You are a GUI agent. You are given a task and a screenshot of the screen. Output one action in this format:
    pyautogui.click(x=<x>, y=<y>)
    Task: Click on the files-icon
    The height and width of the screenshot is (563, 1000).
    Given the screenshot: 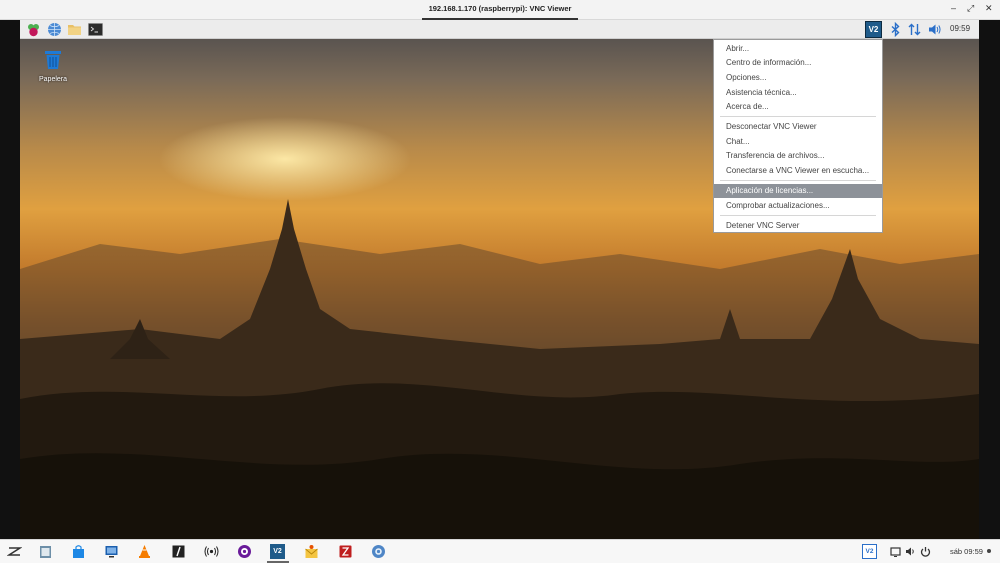 What is the action you would take?
    pyautogui.click(x=45, y=551)
    